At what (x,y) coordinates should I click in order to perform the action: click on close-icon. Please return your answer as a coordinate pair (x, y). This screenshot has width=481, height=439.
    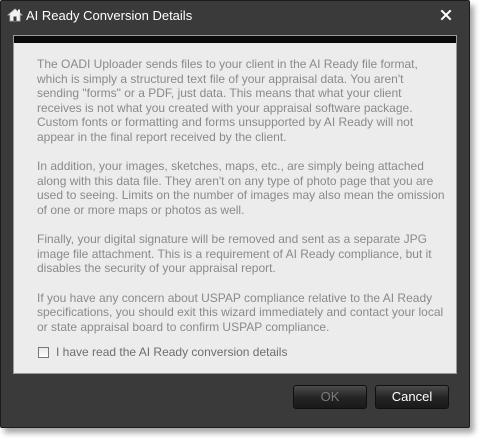
    Looking at the image, I should click on (446, 15).